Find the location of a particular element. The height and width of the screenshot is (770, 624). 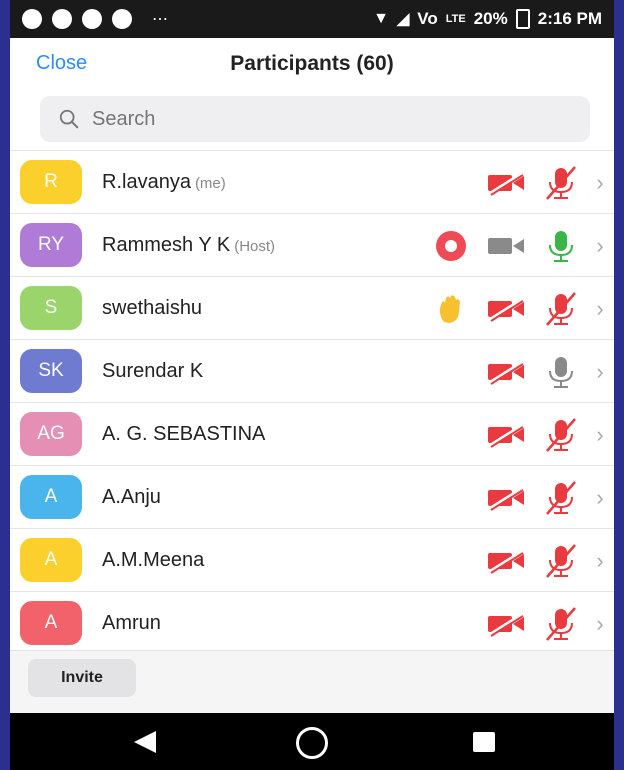

participant-name-text: Surendar K is located at coordinates (153, 371).